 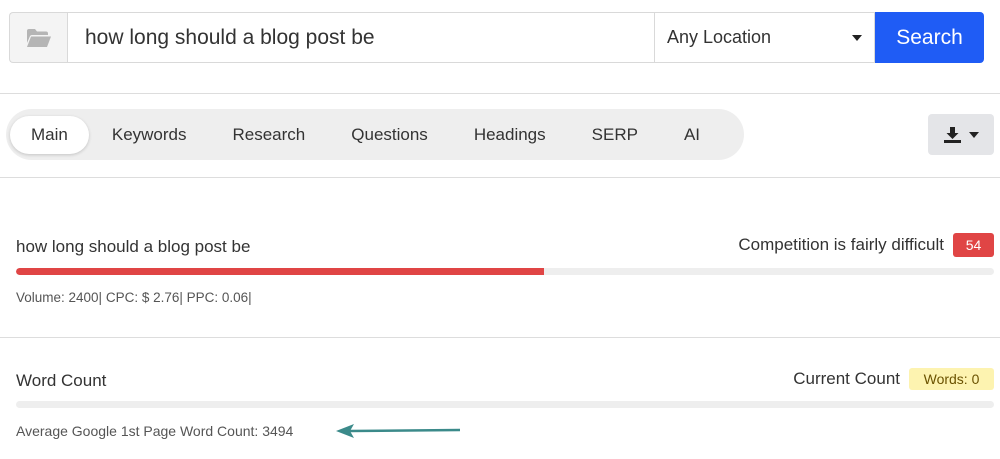 What do you see at coordinates (389, 135) in the screenshot?
I see `tab-questions: Questions` at bounding box center [389, 135].